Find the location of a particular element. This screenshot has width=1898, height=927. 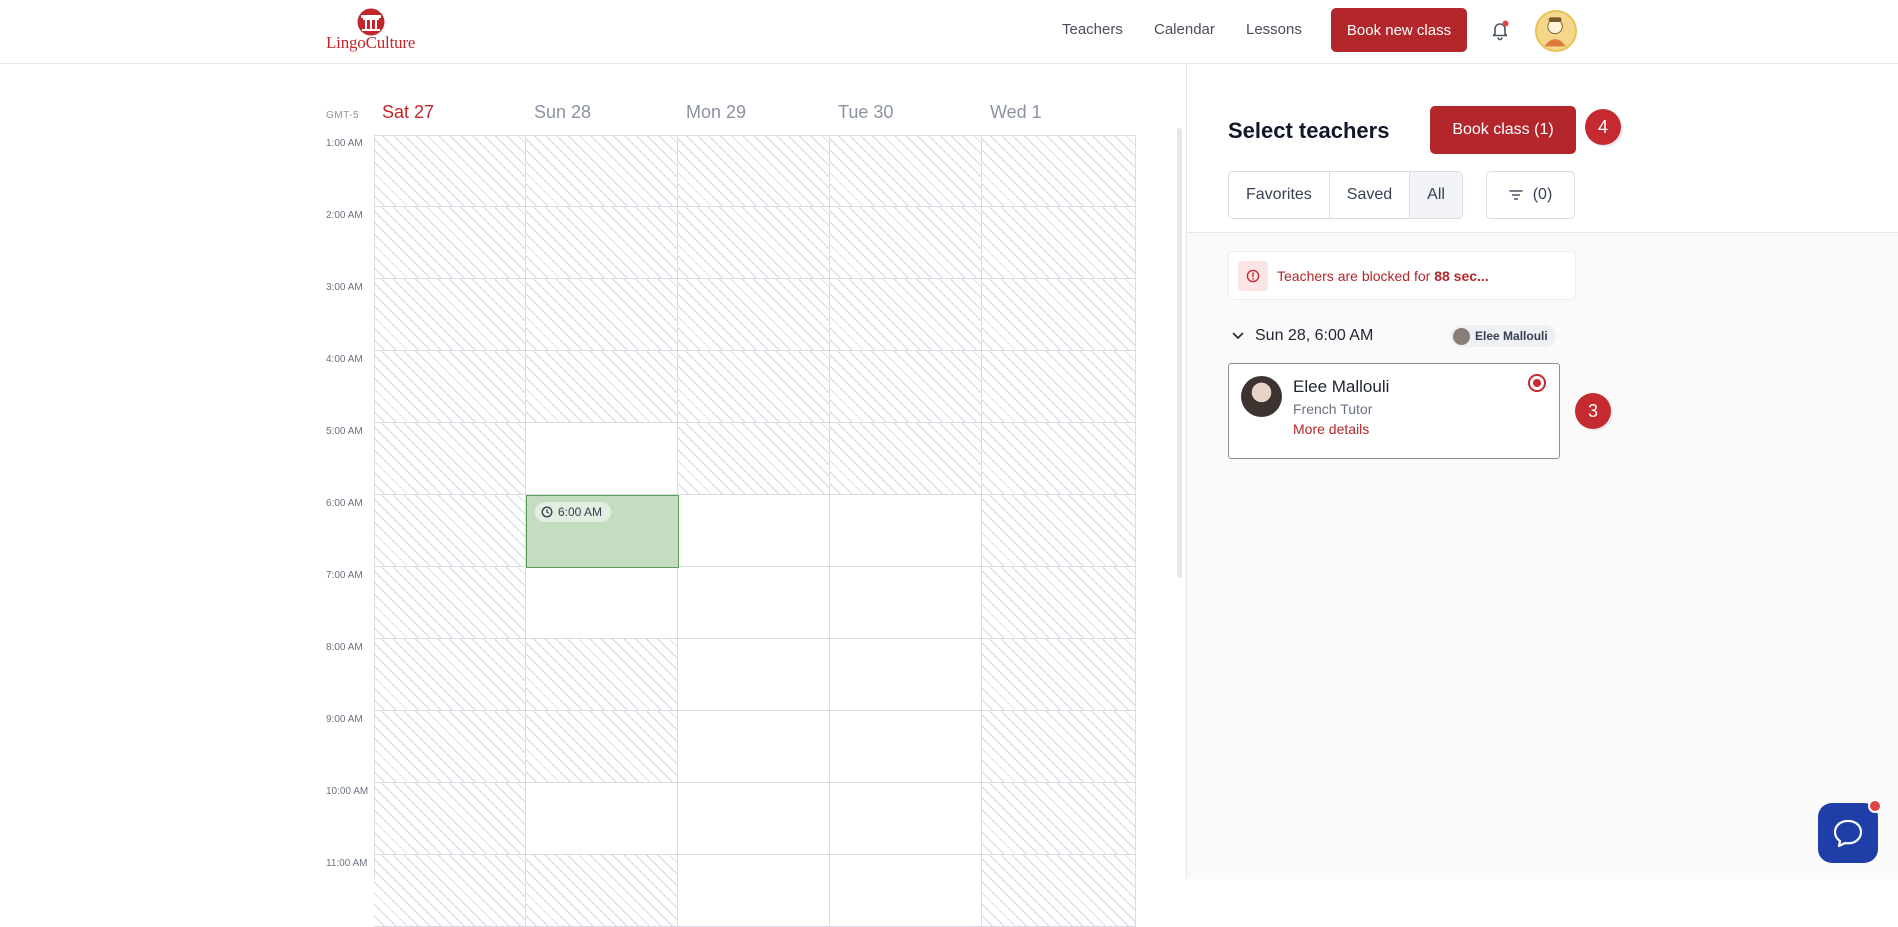

book-class-button: Book class (1) is located at coordinates (1503, 130).